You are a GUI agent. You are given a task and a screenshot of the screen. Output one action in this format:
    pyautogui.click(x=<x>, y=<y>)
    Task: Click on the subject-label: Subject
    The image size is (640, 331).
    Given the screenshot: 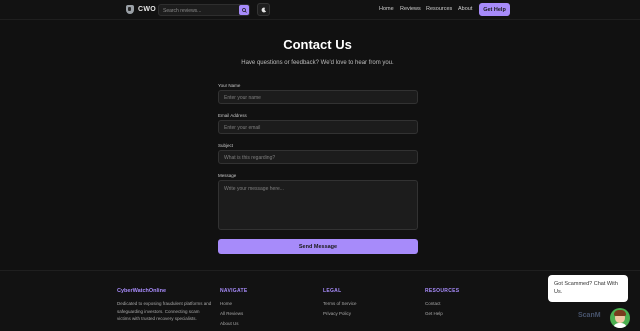 What is the action you would take?
    pyautogui.click(x=226, y=145)
    